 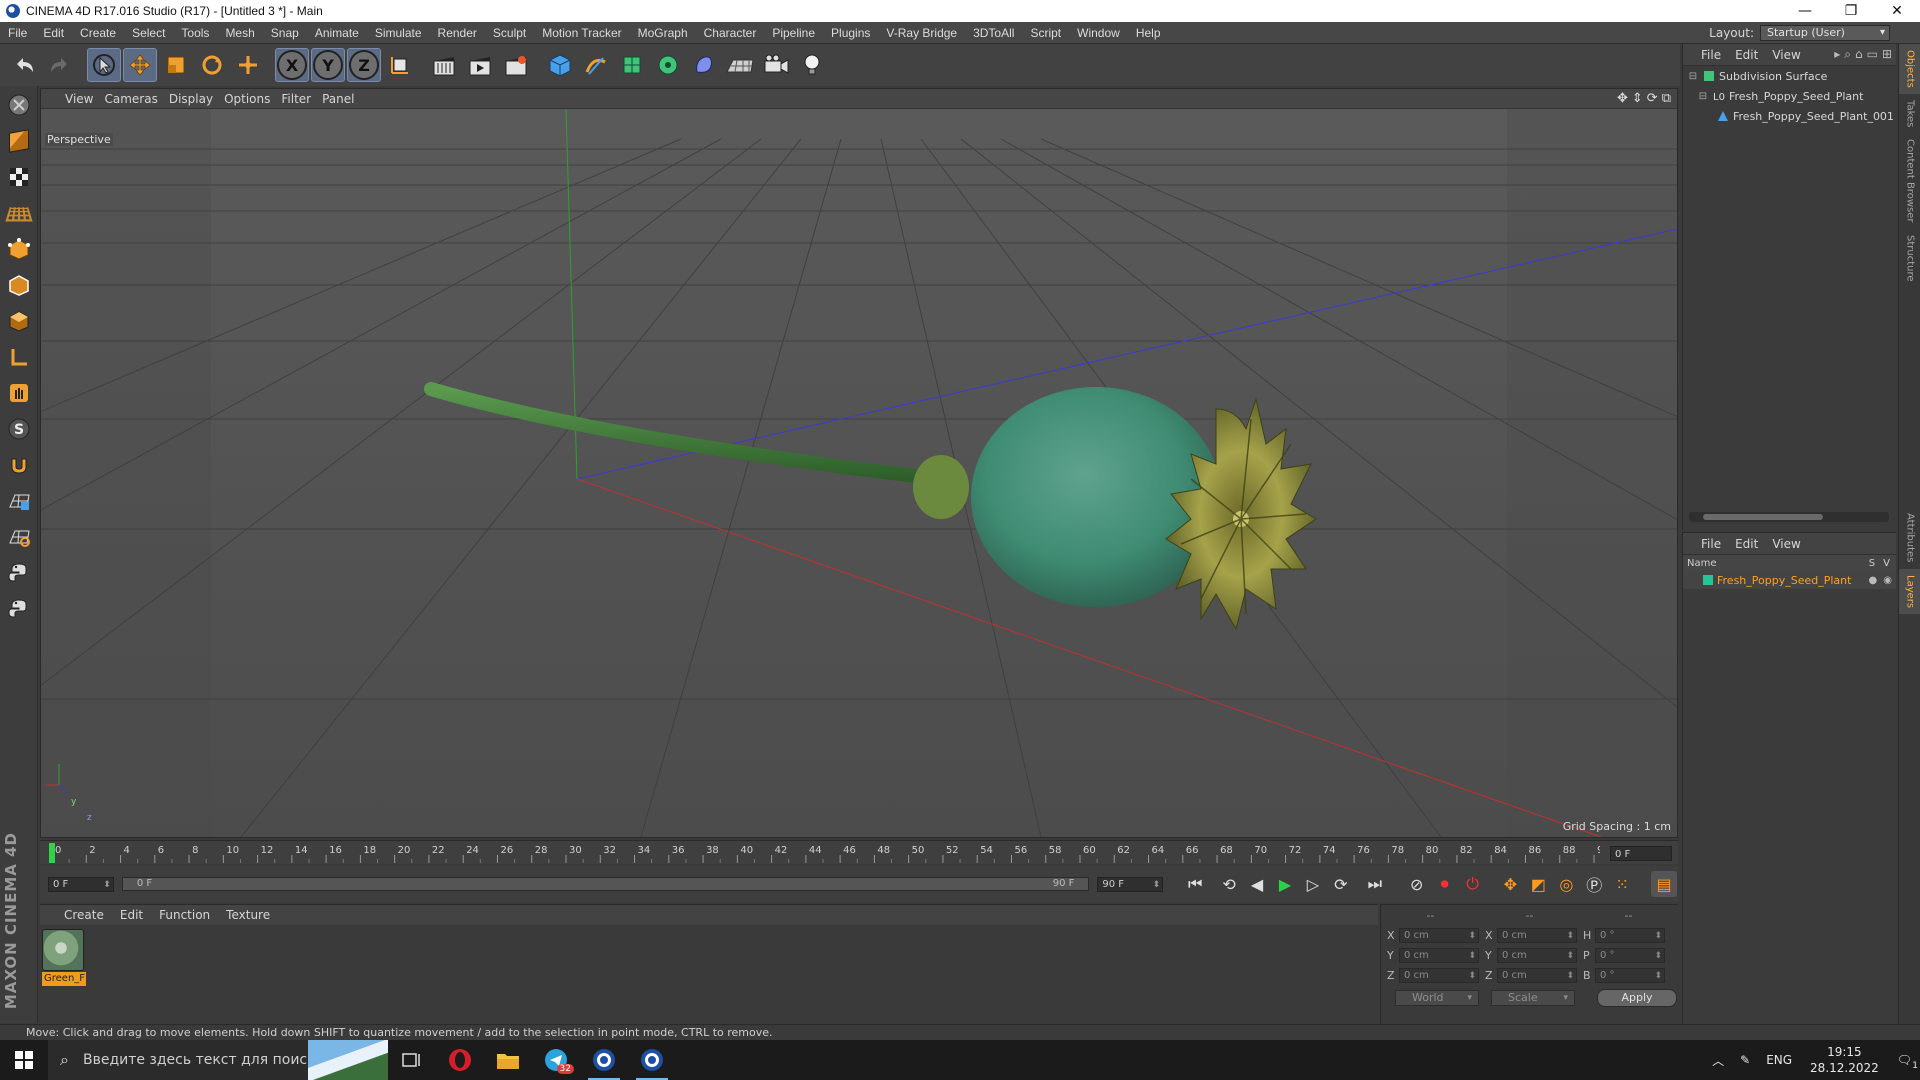 I want to click on maximize-view-icon: ⧉, so click(x=1666, y=98).